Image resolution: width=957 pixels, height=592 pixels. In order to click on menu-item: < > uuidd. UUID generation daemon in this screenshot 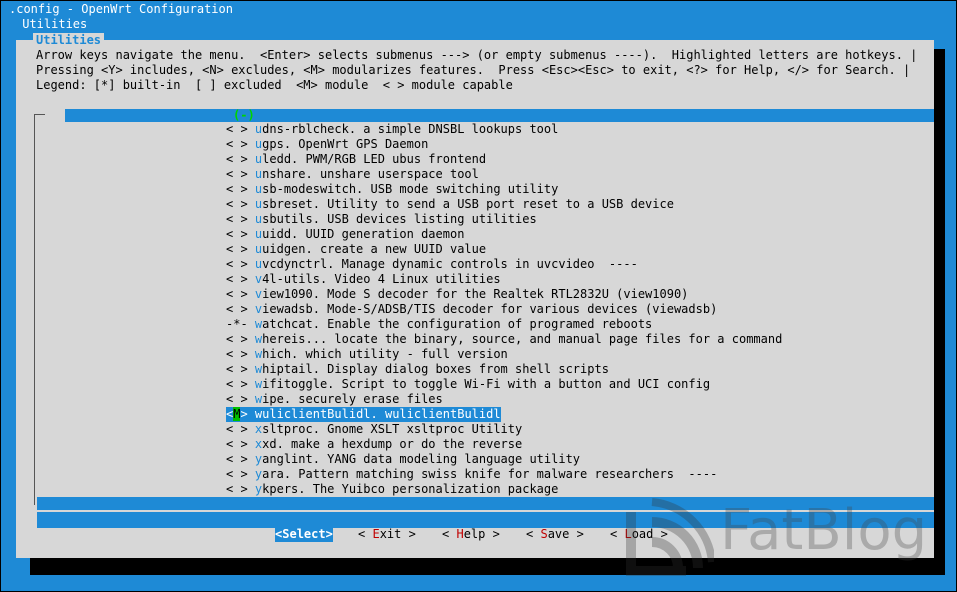, I will do `click(345, 234)`.